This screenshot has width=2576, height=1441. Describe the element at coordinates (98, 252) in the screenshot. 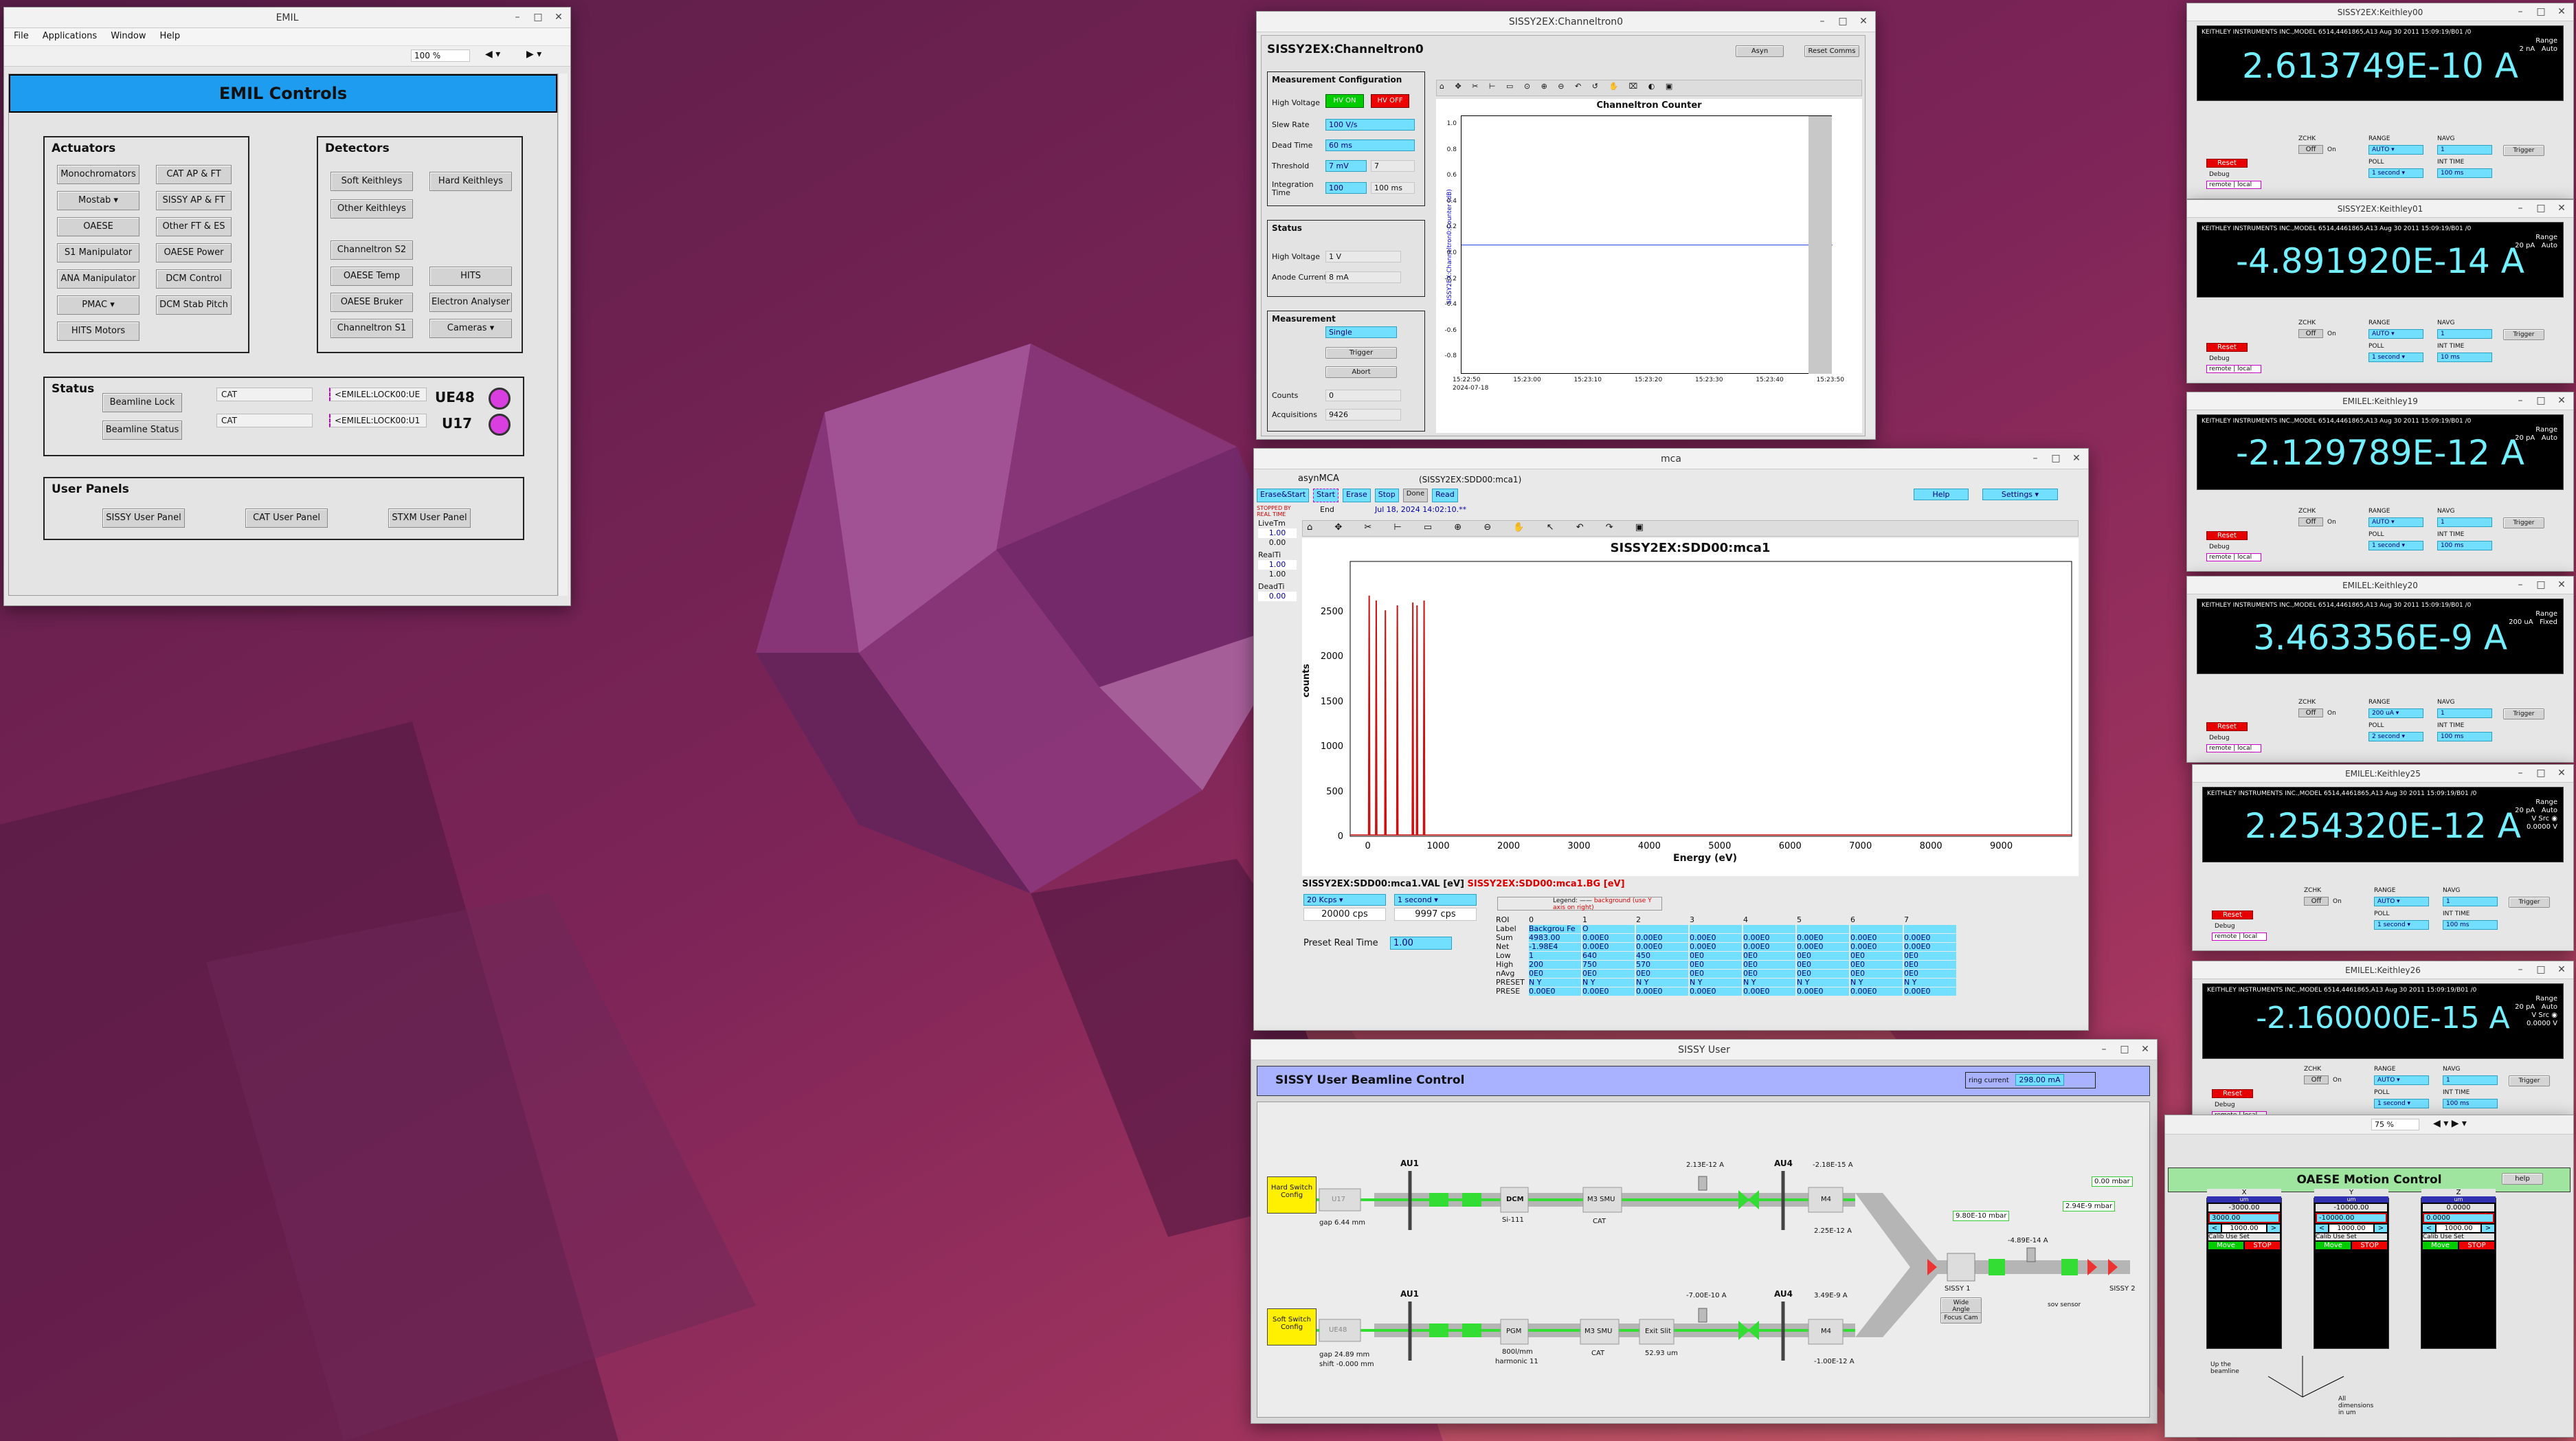

I see `s1-manipulator-button: S1 Manipulator` at that location.